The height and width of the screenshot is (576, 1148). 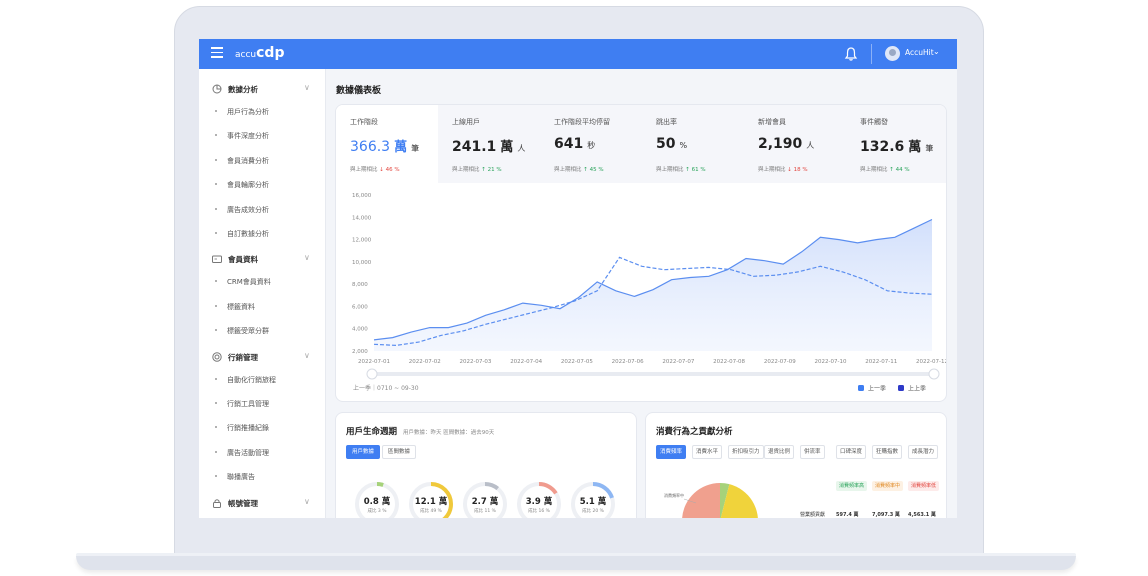 I want to click on lifecycle-ring: 2.7 萬成比 11 %, so click(x=485, y=499).